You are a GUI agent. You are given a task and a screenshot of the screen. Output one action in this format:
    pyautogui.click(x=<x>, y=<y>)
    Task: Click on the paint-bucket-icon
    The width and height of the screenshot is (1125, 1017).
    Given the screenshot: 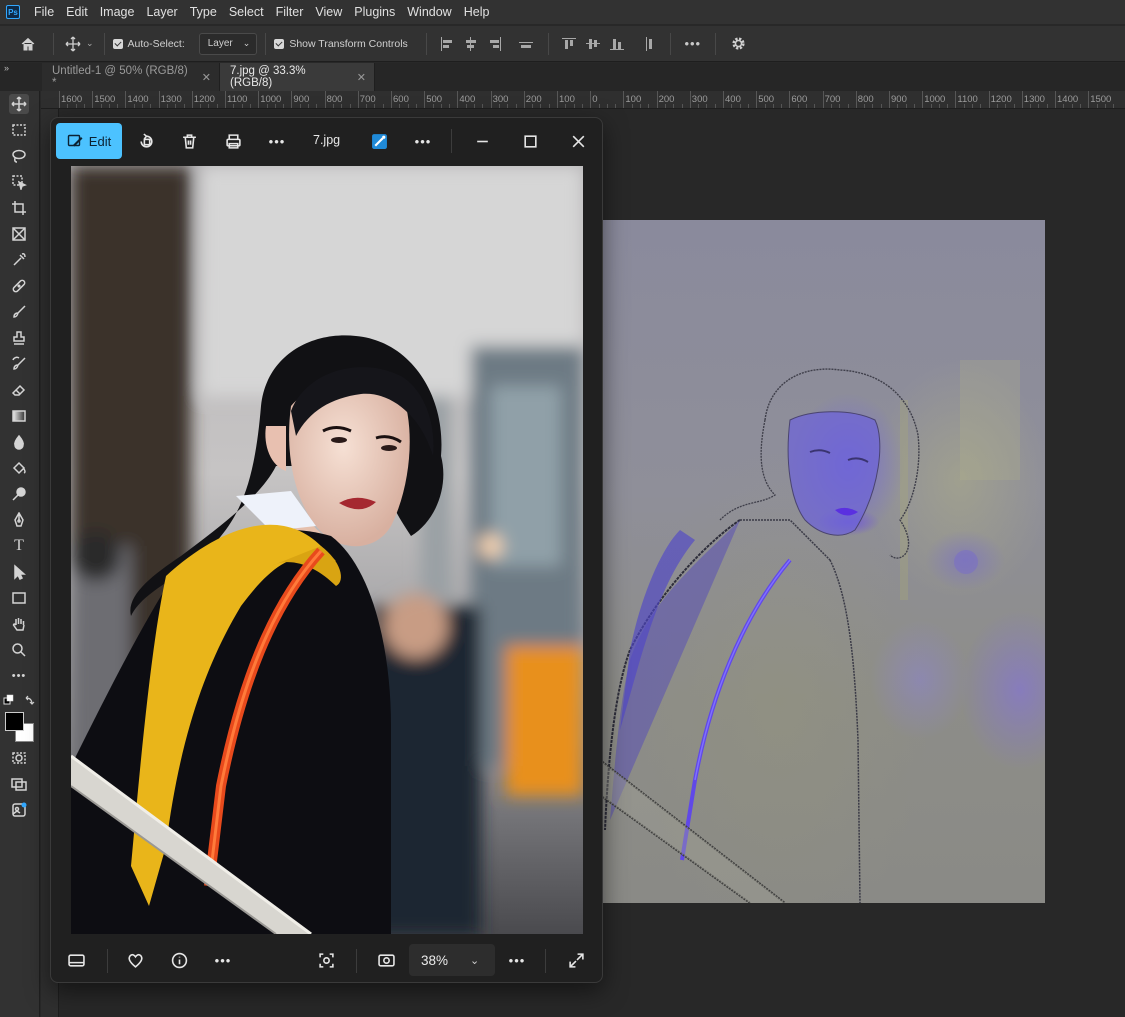 What is the action you would take?
    pyautogui.click(x=19, y=468)
    